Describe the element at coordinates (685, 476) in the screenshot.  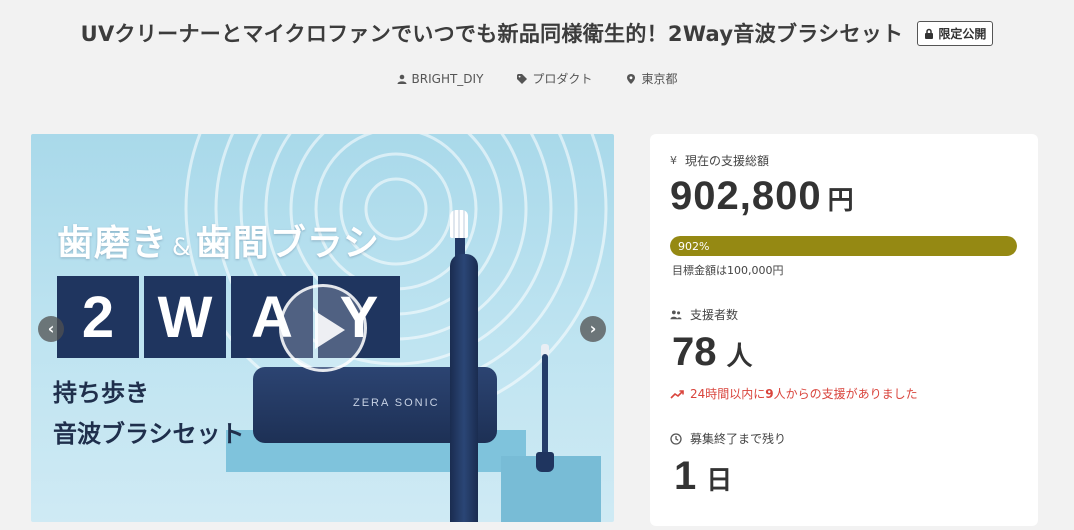
I see `days-value: 1` at that location.